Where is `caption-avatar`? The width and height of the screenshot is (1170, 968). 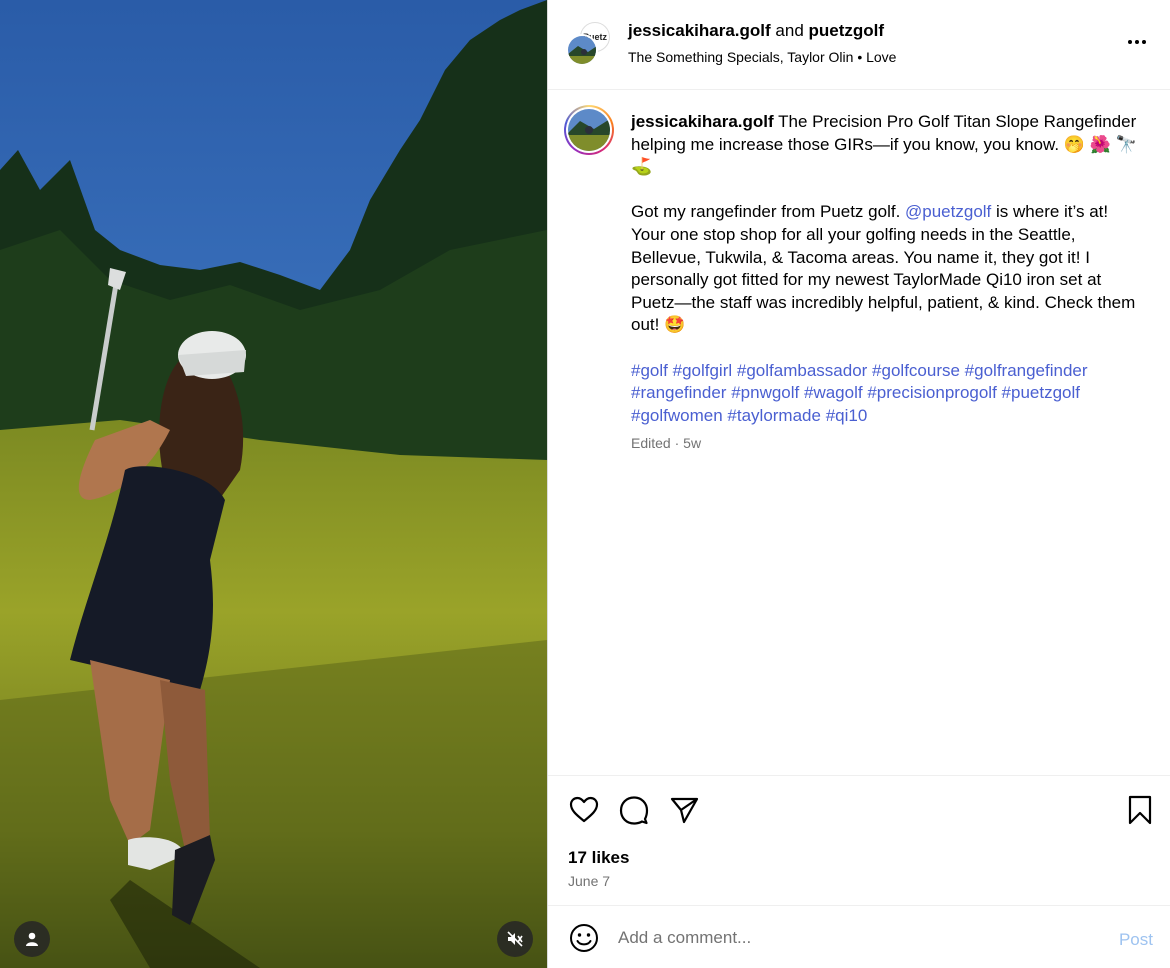
caption-avatar is located at coordinates (589, 130).